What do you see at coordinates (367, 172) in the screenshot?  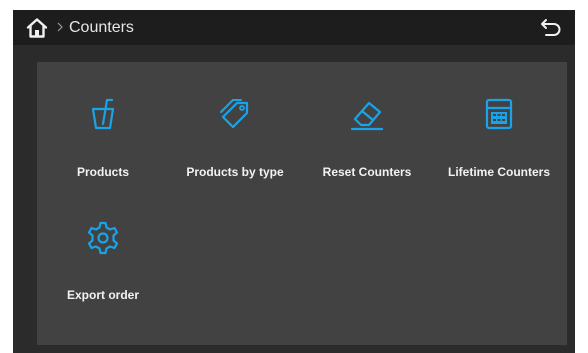 I see `reset-counters-label: Reset Counters` at bounding box center [367, 172].